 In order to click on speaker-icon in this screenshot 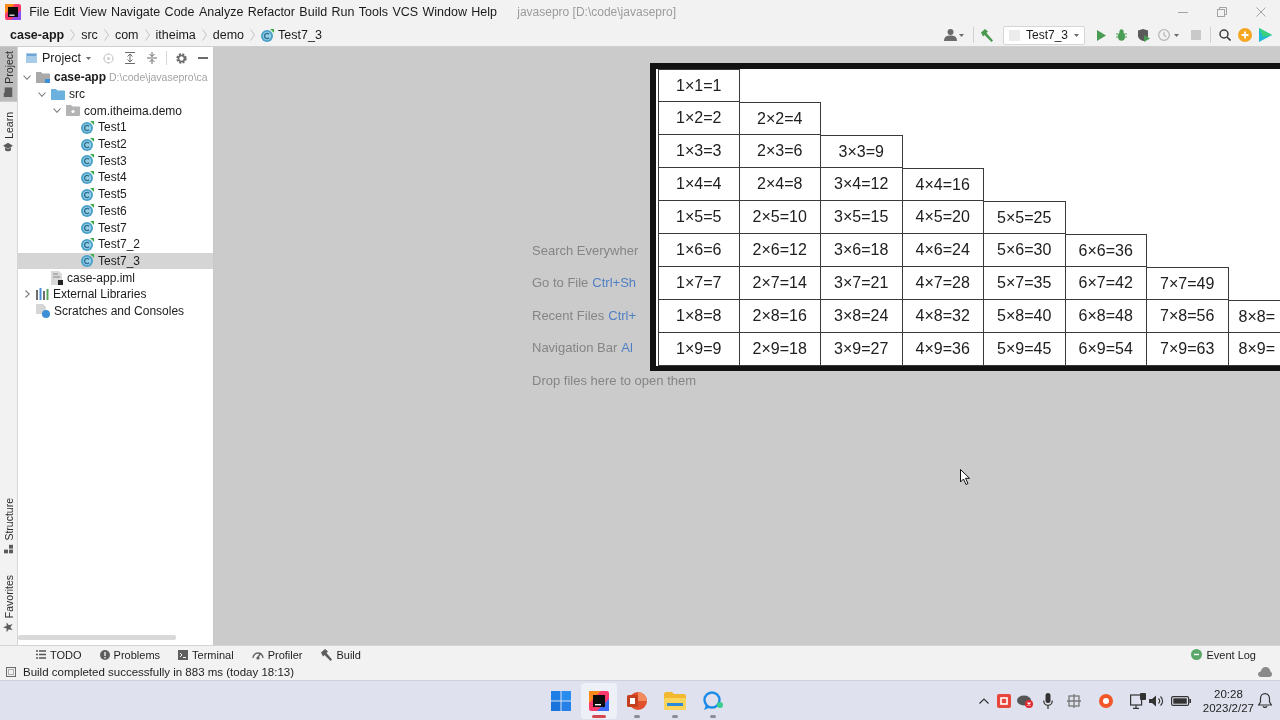, I will do `click(1156, 700)`.